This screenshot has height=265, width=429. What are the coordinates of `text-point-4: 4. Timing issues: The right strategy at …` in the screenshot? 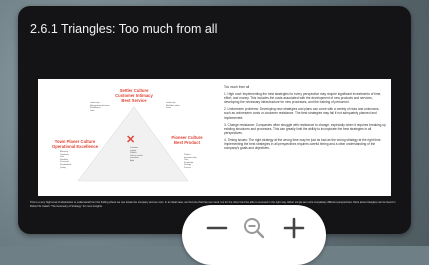 It's located at (303, 144).